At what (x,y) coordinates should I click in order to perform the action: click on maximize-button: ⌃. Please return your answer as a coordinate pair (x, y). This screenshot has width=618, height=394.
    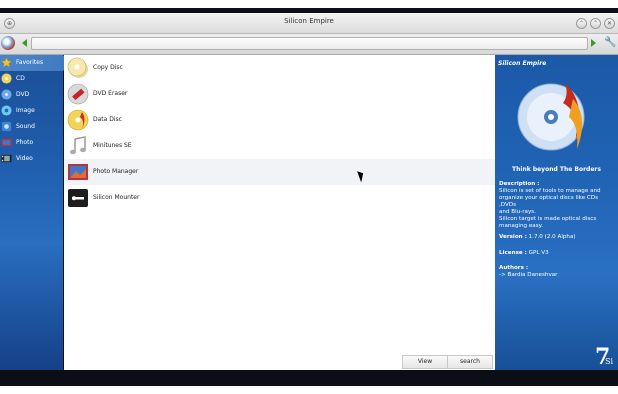
    Looking at the image, I should click on (595, 23).